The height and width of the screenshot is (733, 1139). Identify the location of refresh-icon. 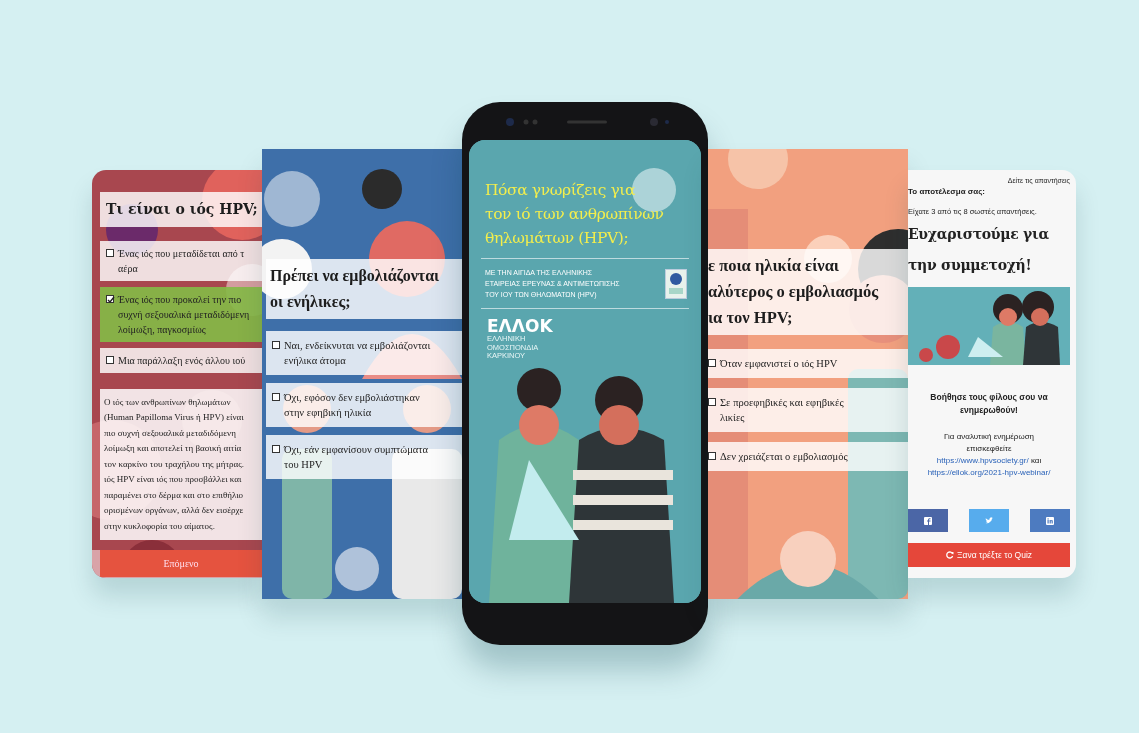
(949, 555).